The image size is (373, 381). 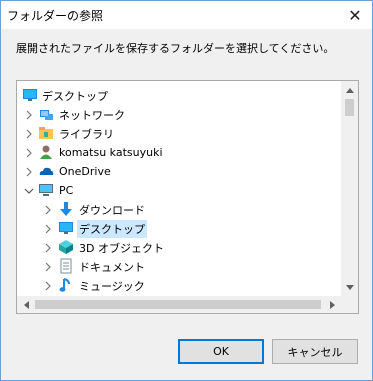 What do you see at coordinates (66, 209) in the screenshot?
I see `downloads-icon` at bounding box center [66, 209].